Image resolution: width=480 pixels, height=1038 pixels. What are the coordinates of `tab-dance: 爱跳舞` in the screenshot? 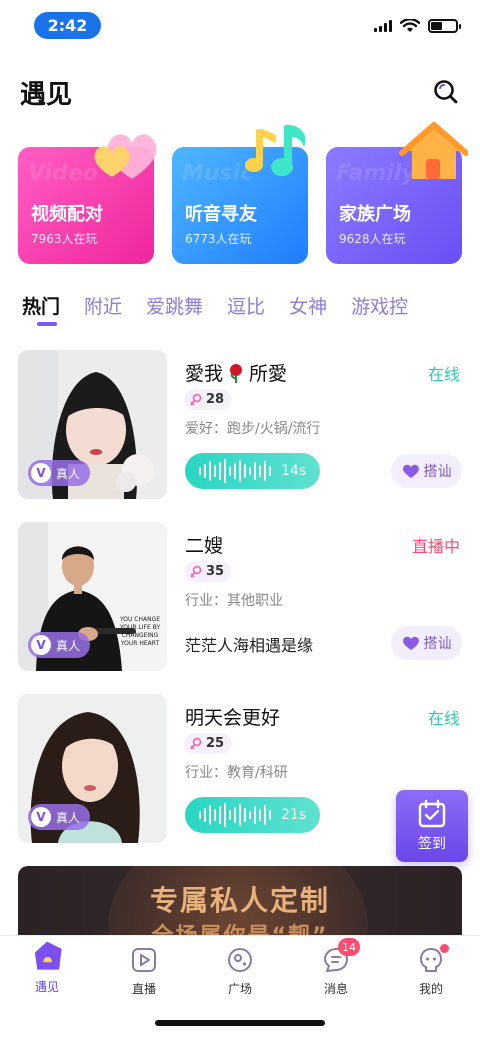 It's located at (174, 305).